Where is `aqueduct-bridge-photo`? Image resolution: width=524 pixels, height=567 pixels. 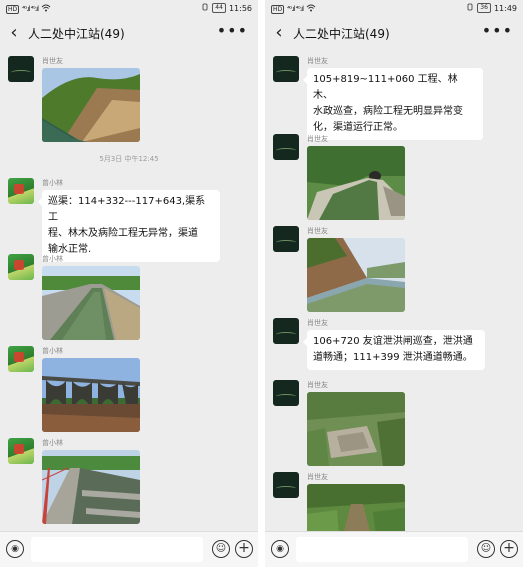 aqueduct-bridge-photo is located at coordinates (91, 395).